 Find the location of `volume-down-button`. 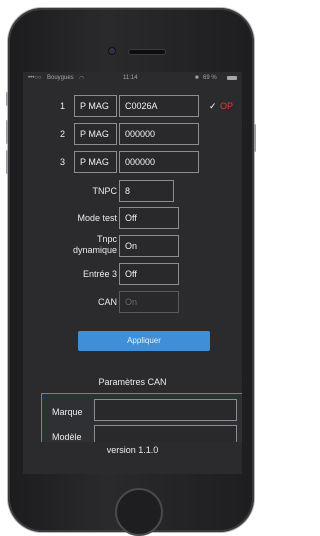

volume-down-button is located at coordinates (7, 162).